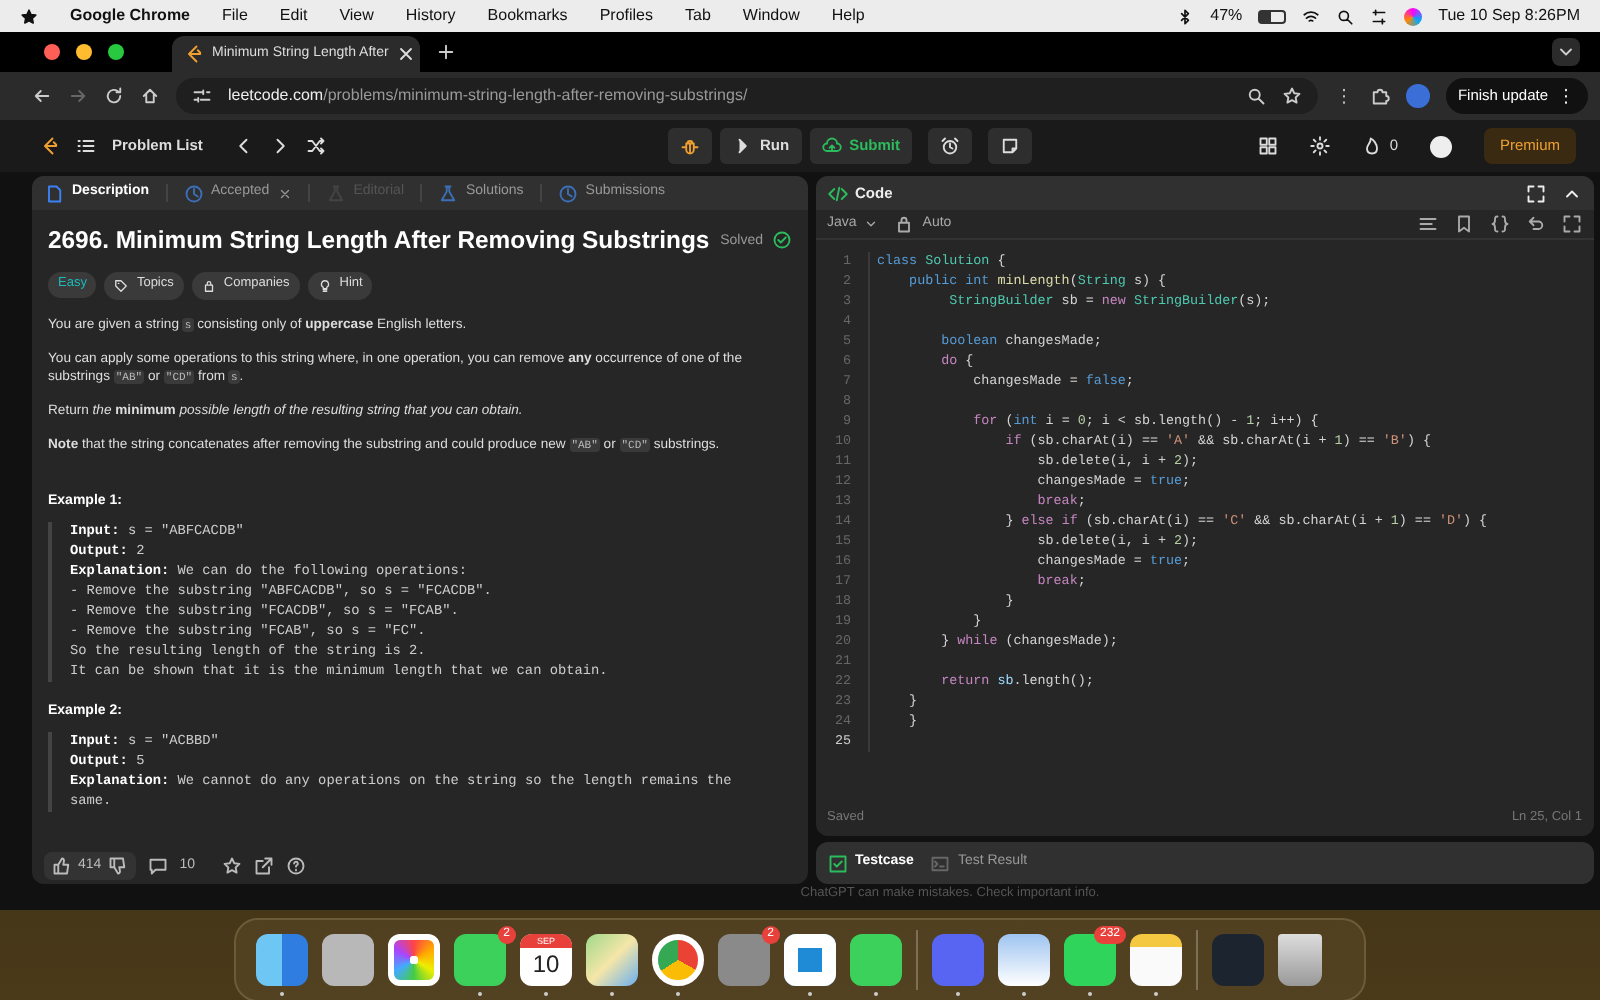 Image resolution: width=1600 pixels, height=1000 pixels. What do you see at coordinates (114, 96) in the screenshot?
I see `reload-icon` at bounding box center [114, 96].